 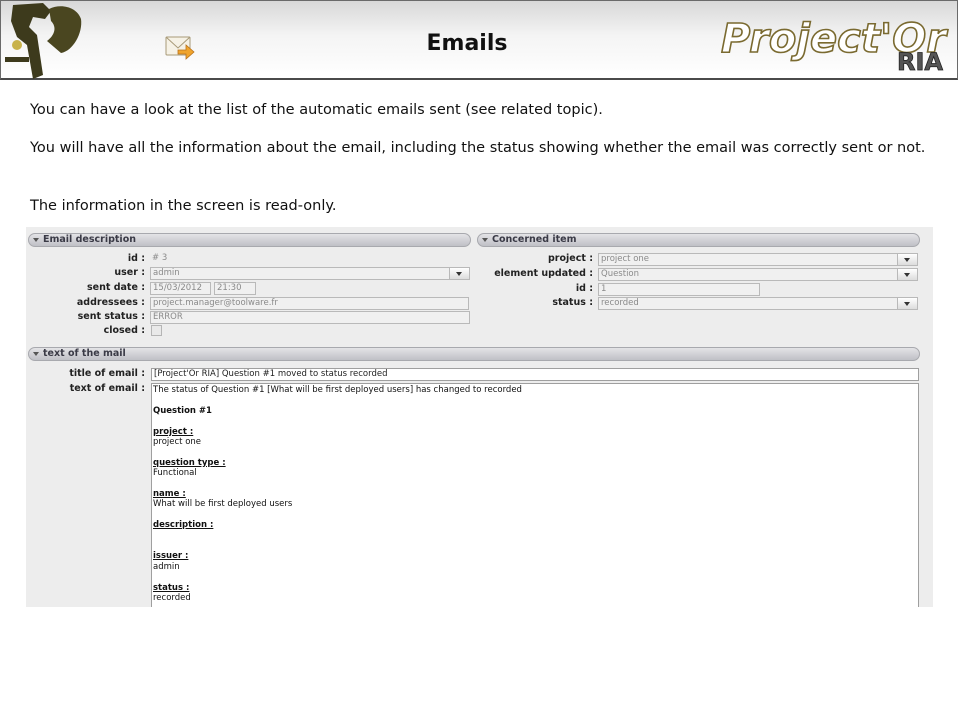 What do you see at coordinates (136, 258) in the screenshot?
I see `id-label: id :` at bounding box center [136, 258].